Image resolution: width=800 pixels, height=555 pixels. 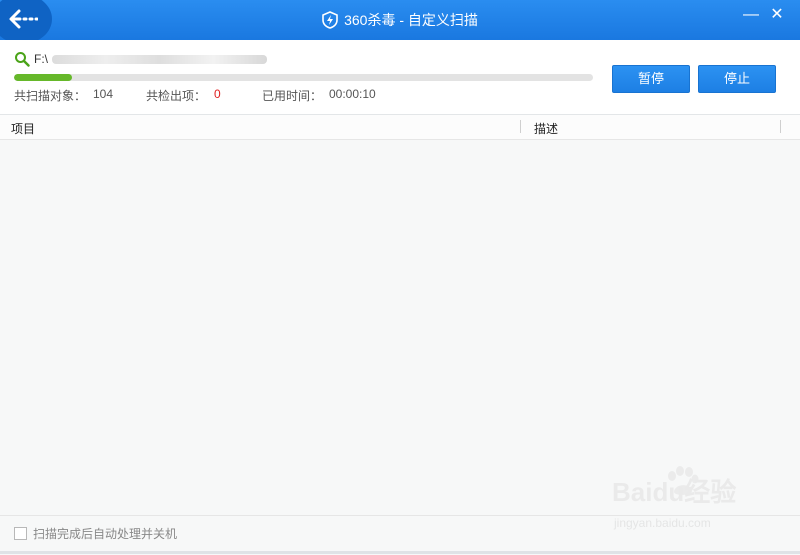 What do you see at coordinates (546, 128) in the screenshot?
I see `column-description: 描述` at bounding box center [546, 128].